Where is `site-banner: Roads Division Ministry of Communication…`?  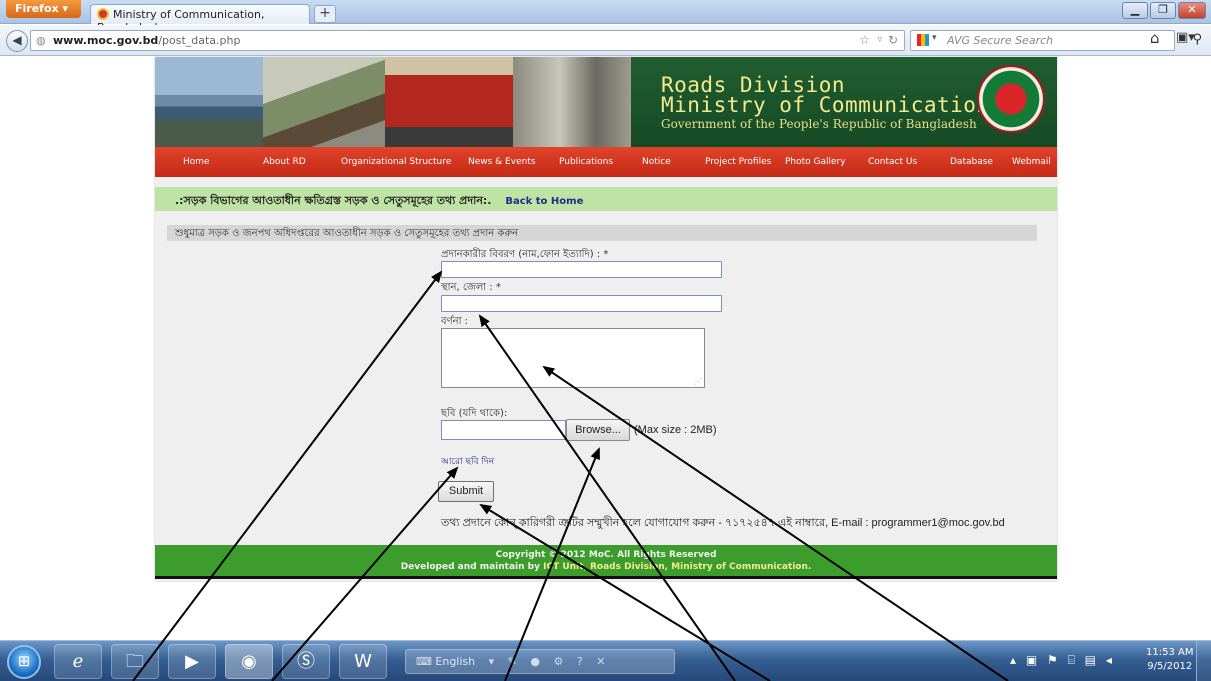
site-banner: Roads Division Ministry of Communication… is located at coordinates (606, 102).